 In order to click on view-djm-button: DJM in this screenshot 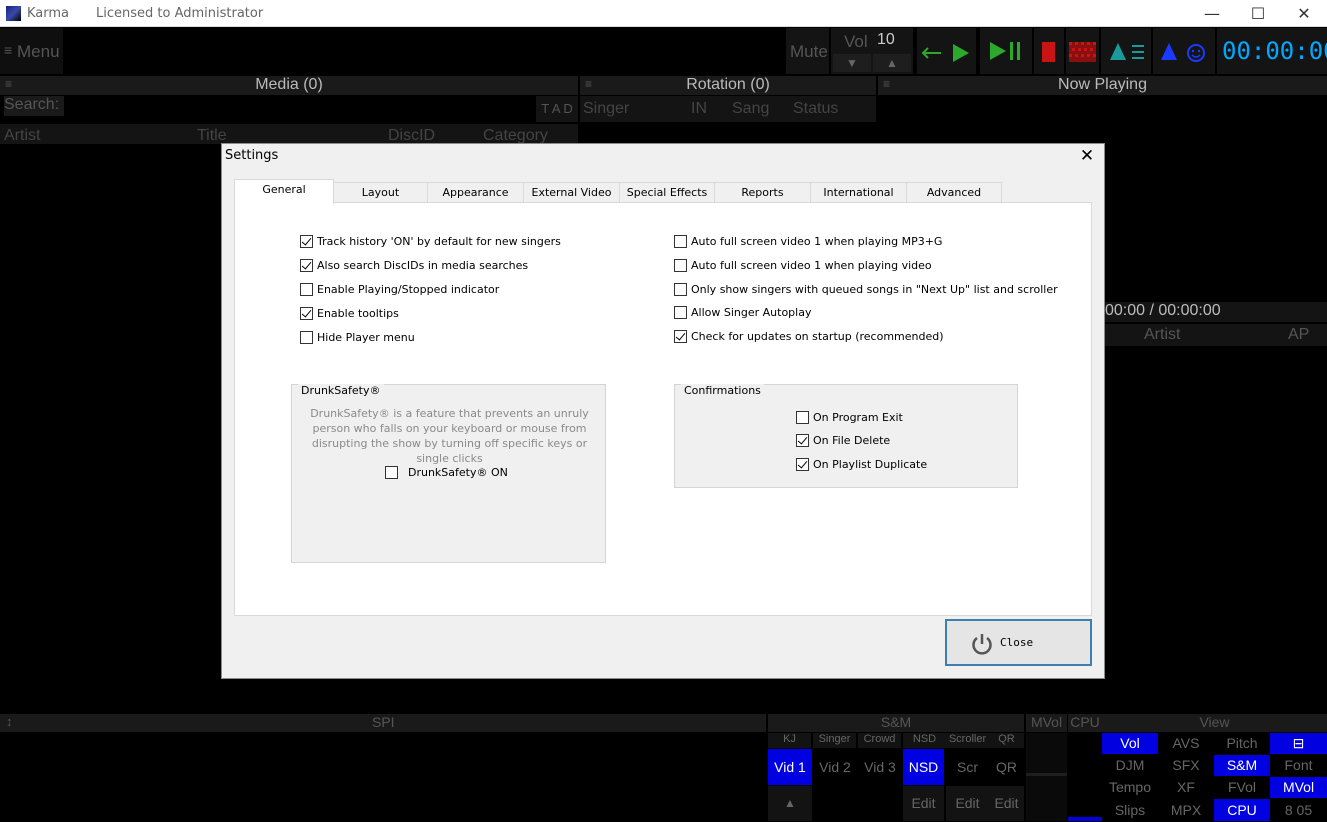, I will do `click(1130, 765)`.